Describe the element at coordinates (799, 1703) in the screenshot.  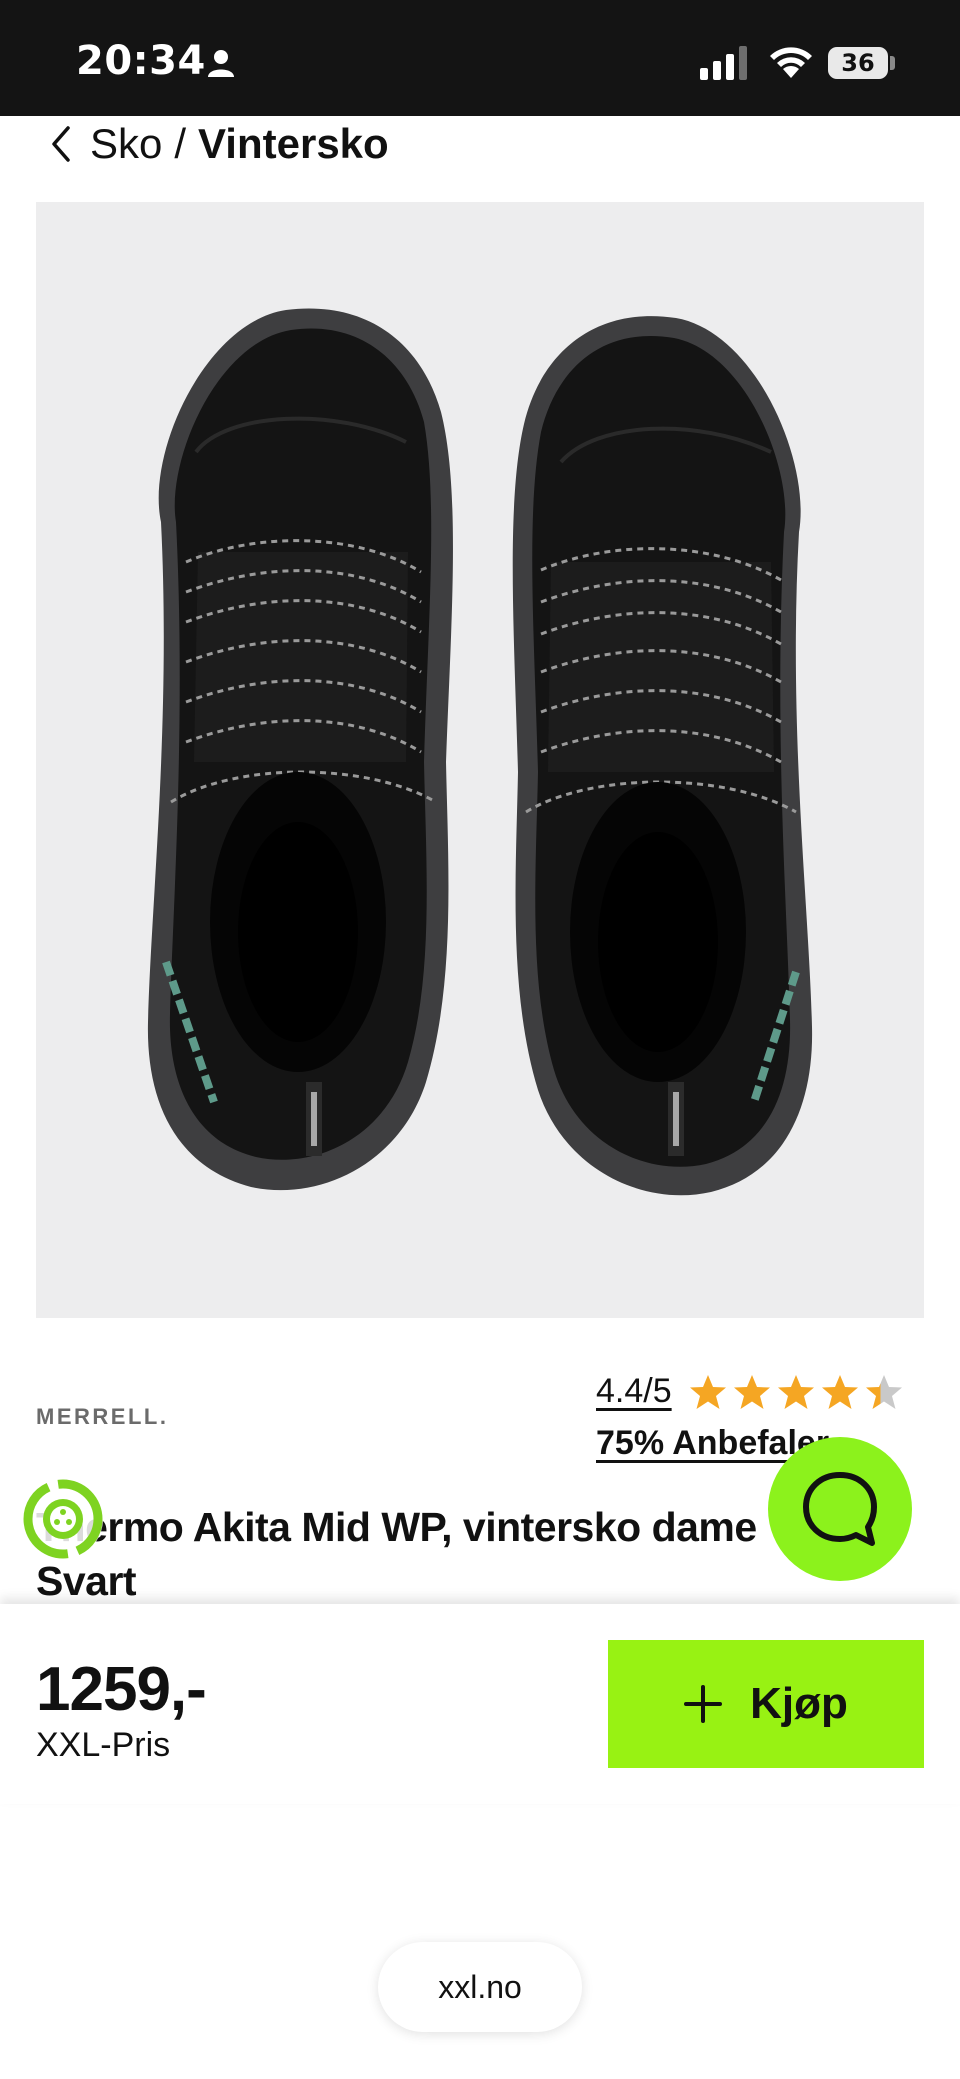
I see `buy-button-label: Kjøp` at that location.